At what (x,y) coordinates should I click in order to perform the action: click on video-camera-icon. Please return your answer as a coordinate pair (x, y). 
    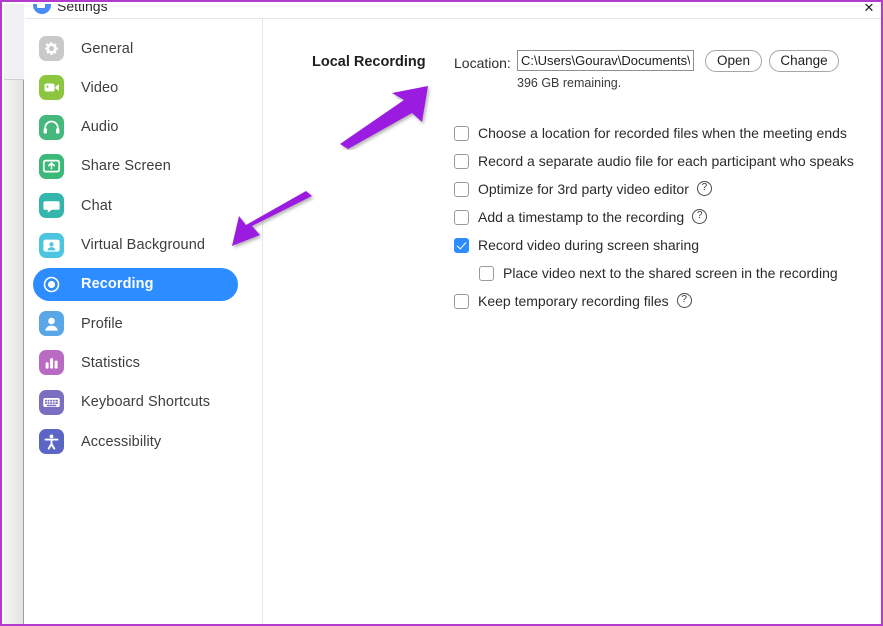
    Looking at the image, I should click on (51, 88).